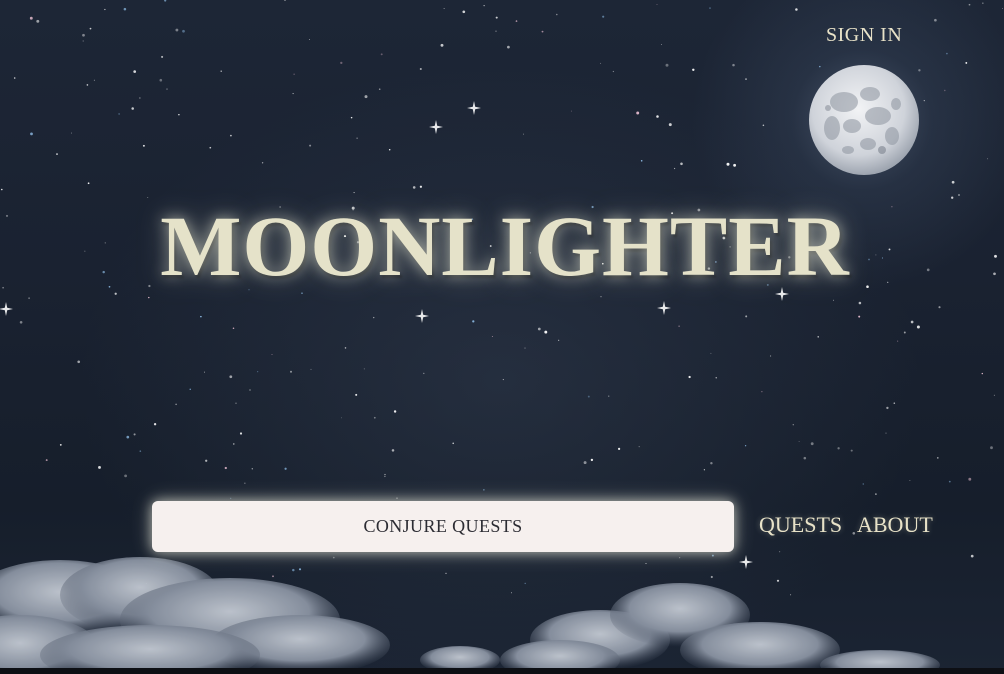  What do you see at coordinates (864, 120) in the screenshot?
I see `moon-icon` at bounding box center [864, 120].